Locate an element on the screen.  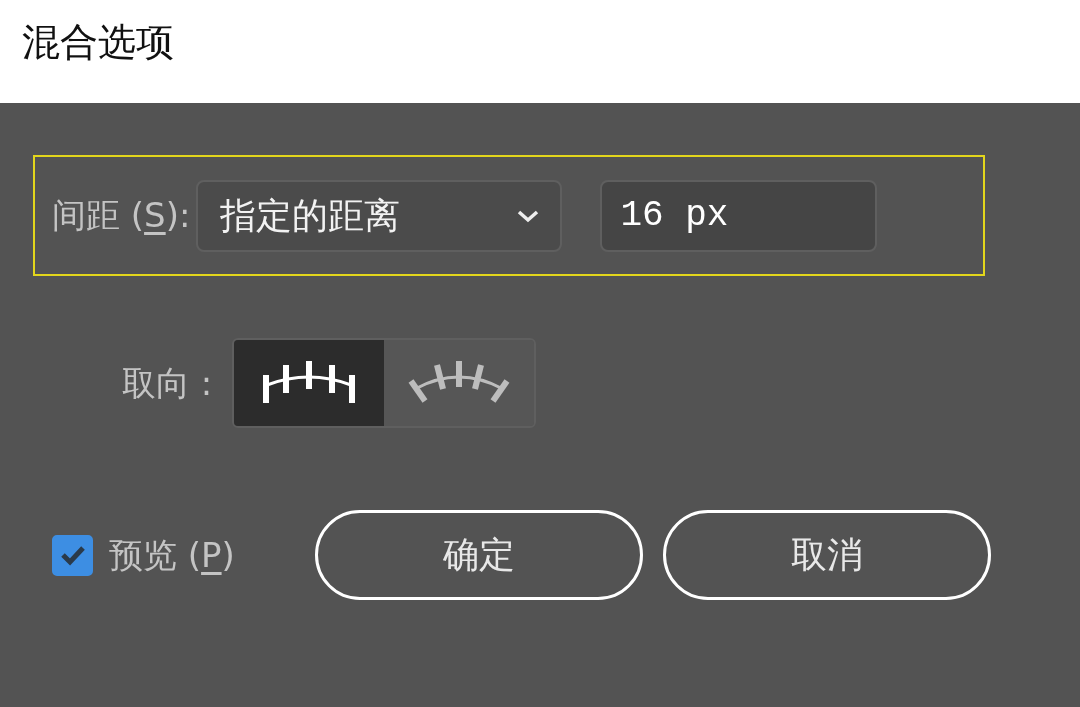
checkmark-icon is located at coordinates (72, 555).